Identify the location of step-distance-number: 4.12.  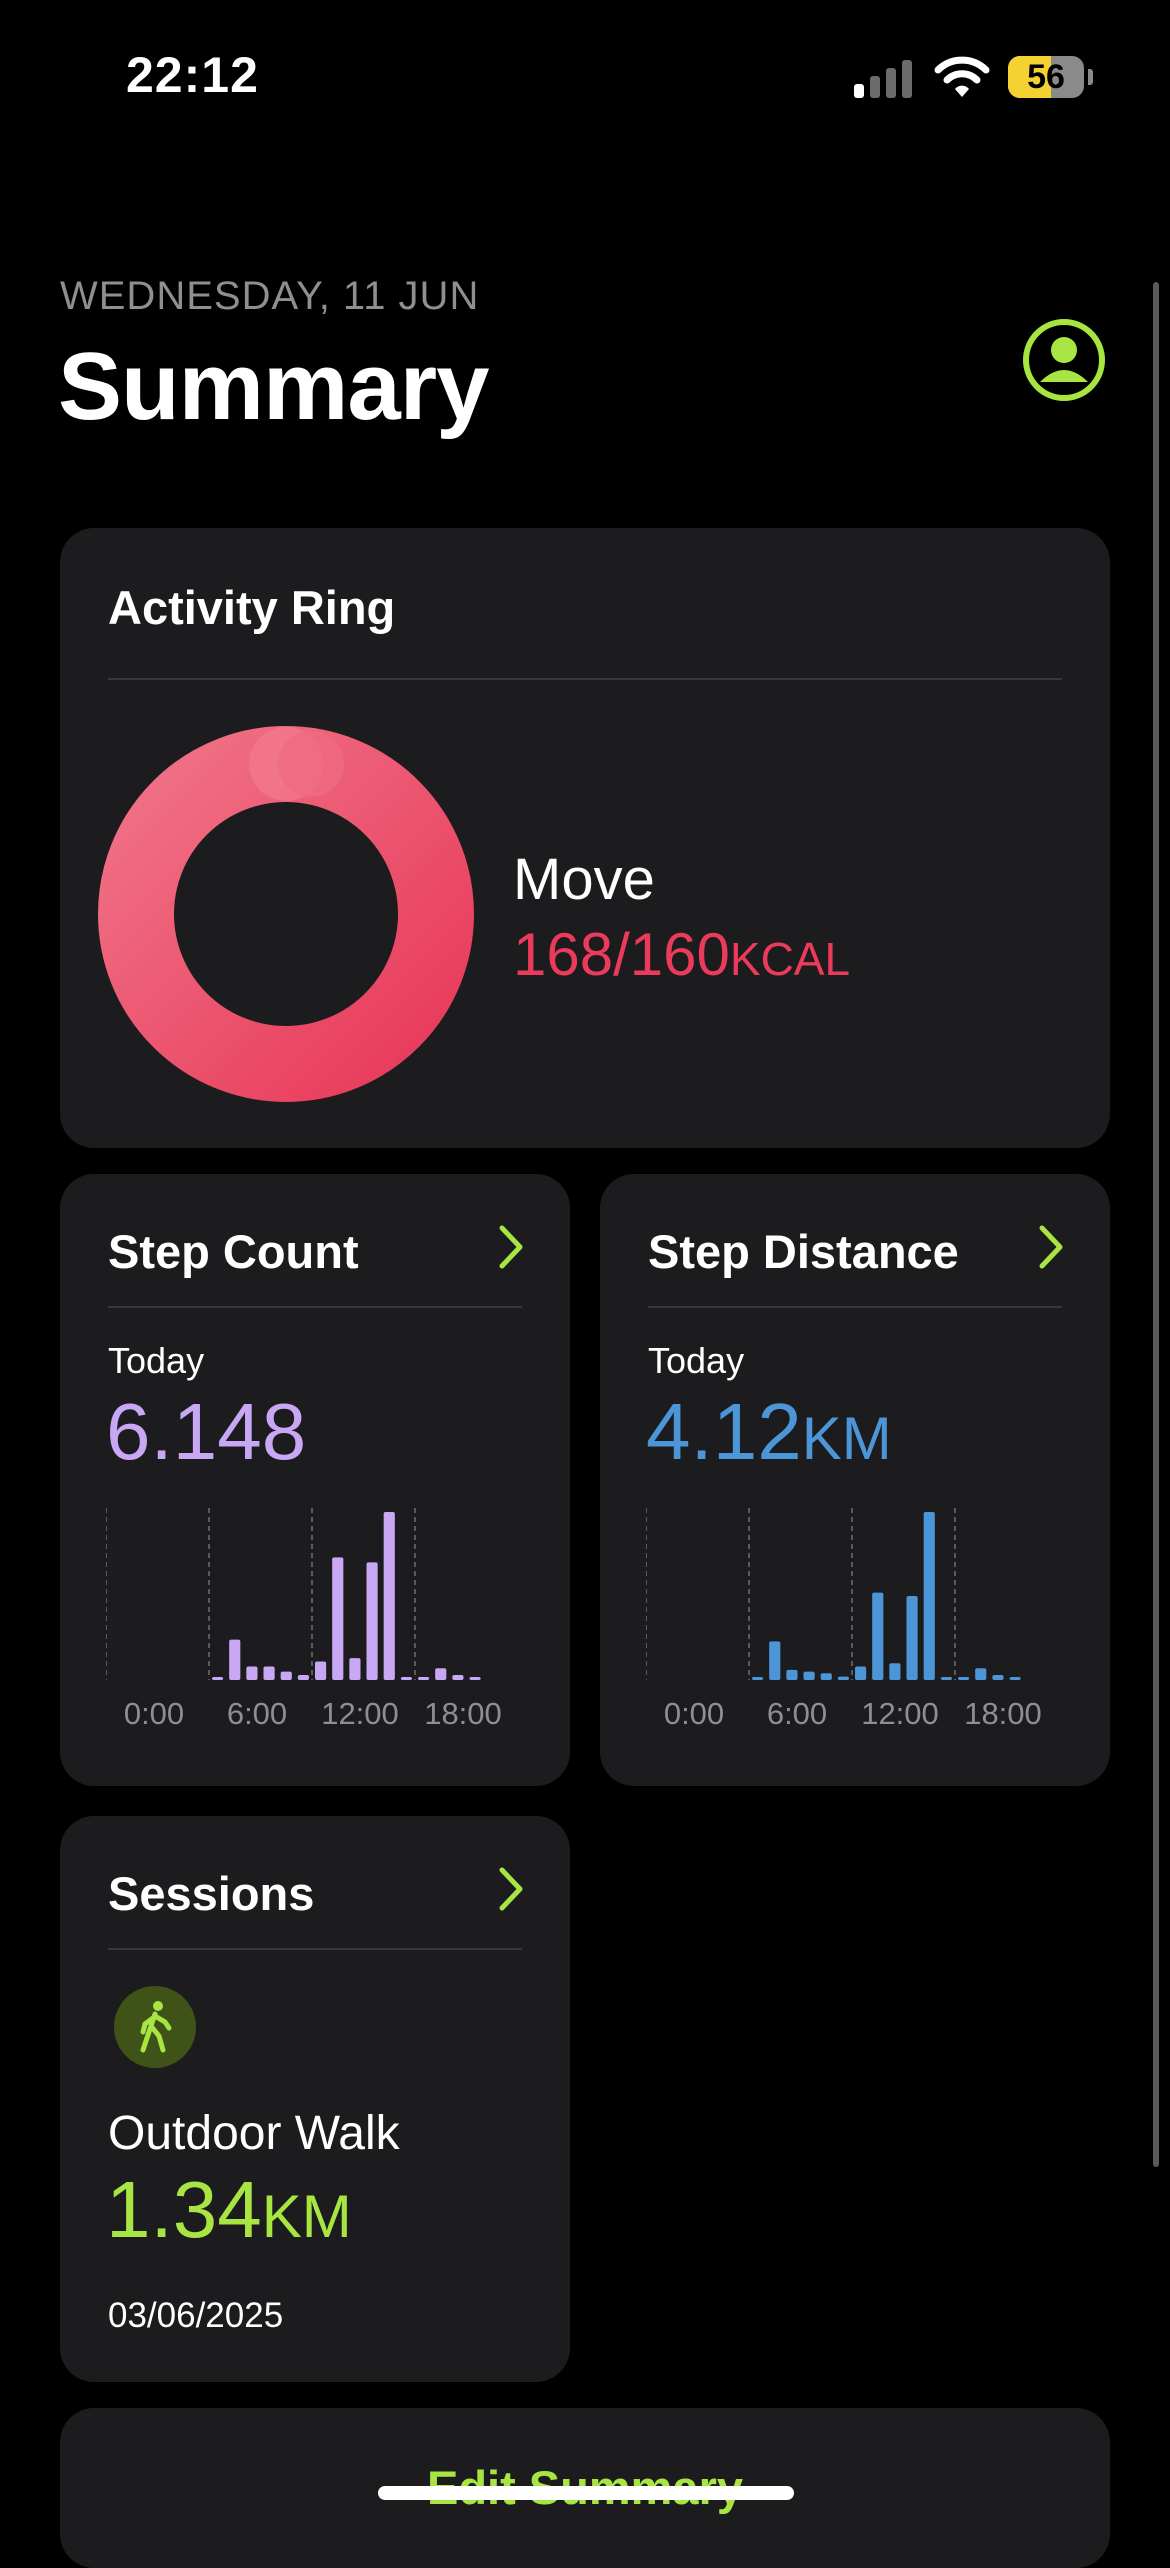
(724, 1431).